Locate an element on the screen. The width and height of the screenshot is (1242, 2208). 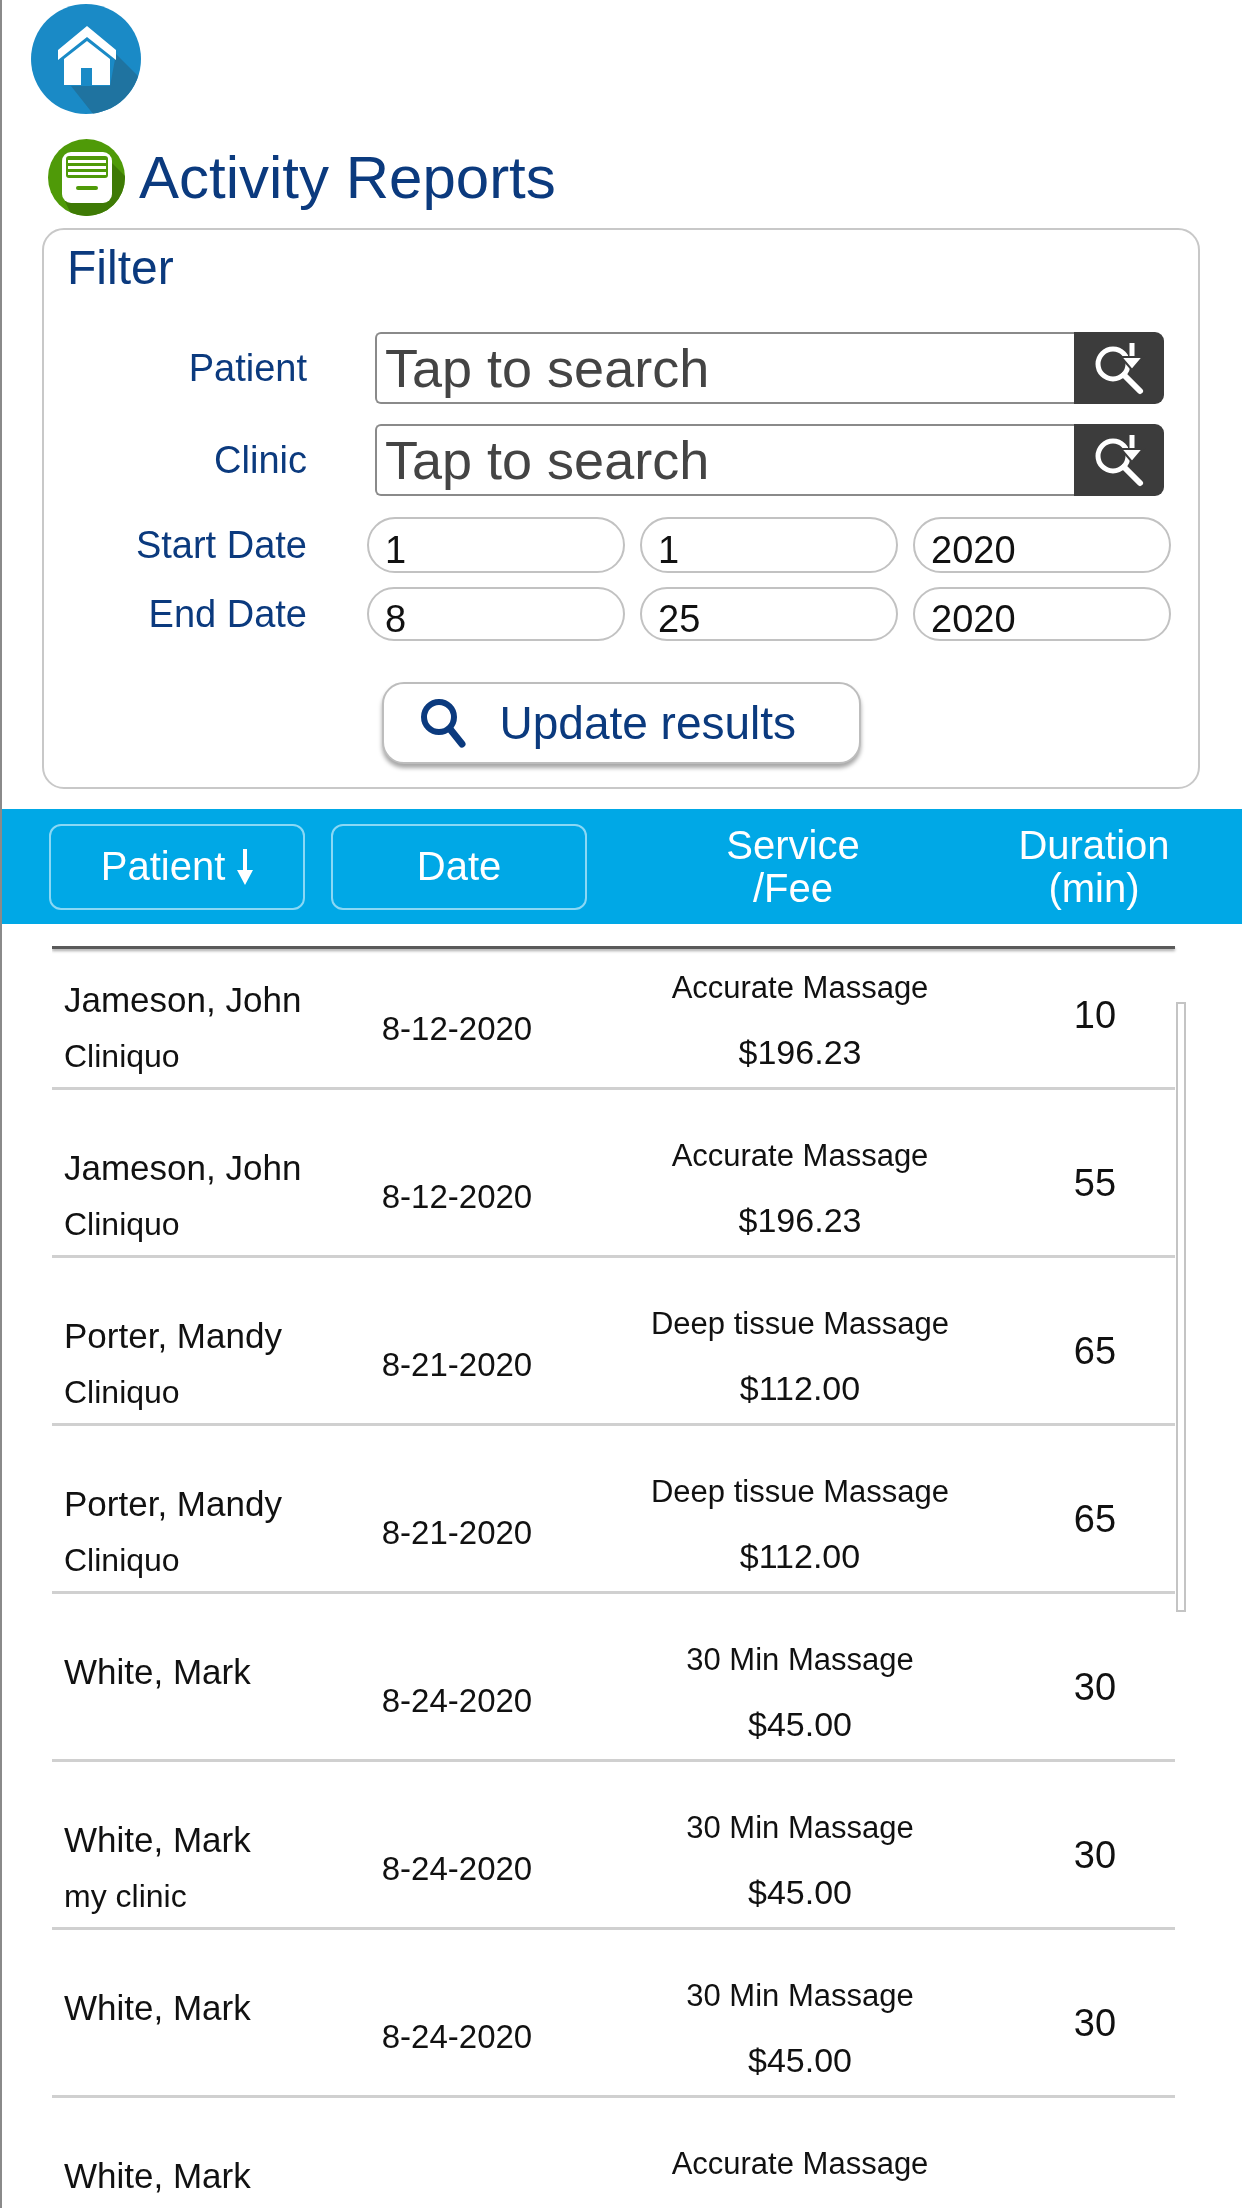
date-field: 8 is located at coordinates (496, 614).